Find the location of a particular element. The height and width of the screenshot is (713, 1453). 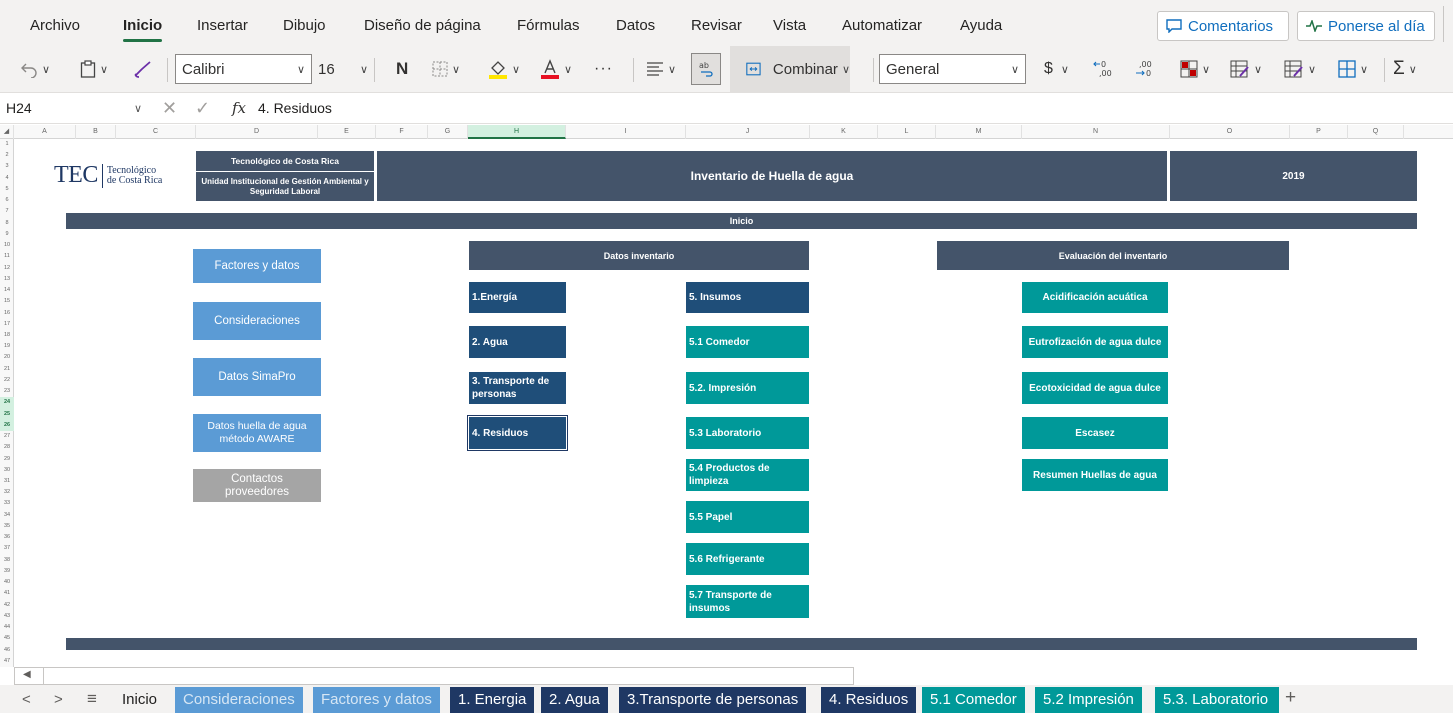

tab-archivo: Archivo is located at coordinates (55, 25).